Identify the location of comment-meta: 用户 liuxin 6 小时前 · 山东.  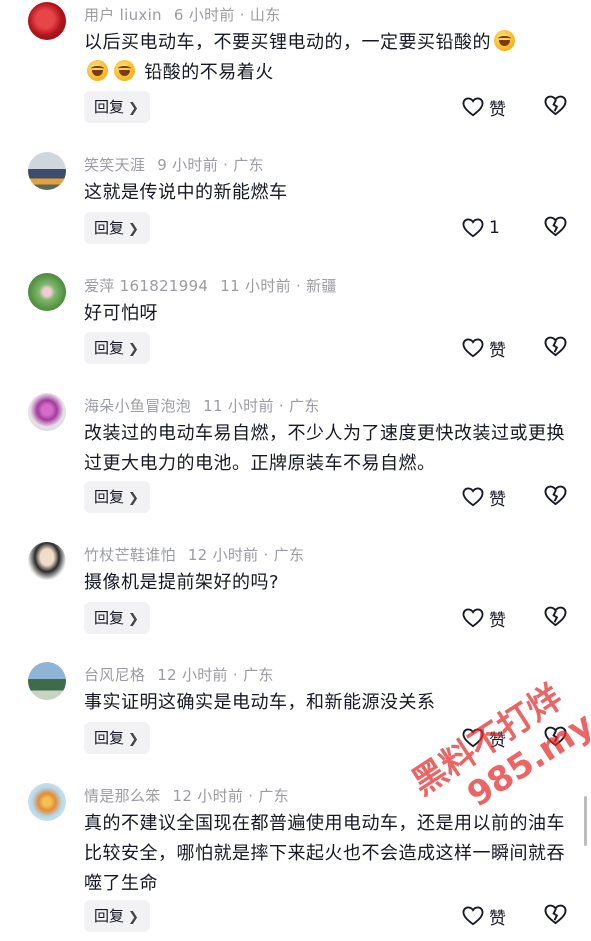
(182, 14).